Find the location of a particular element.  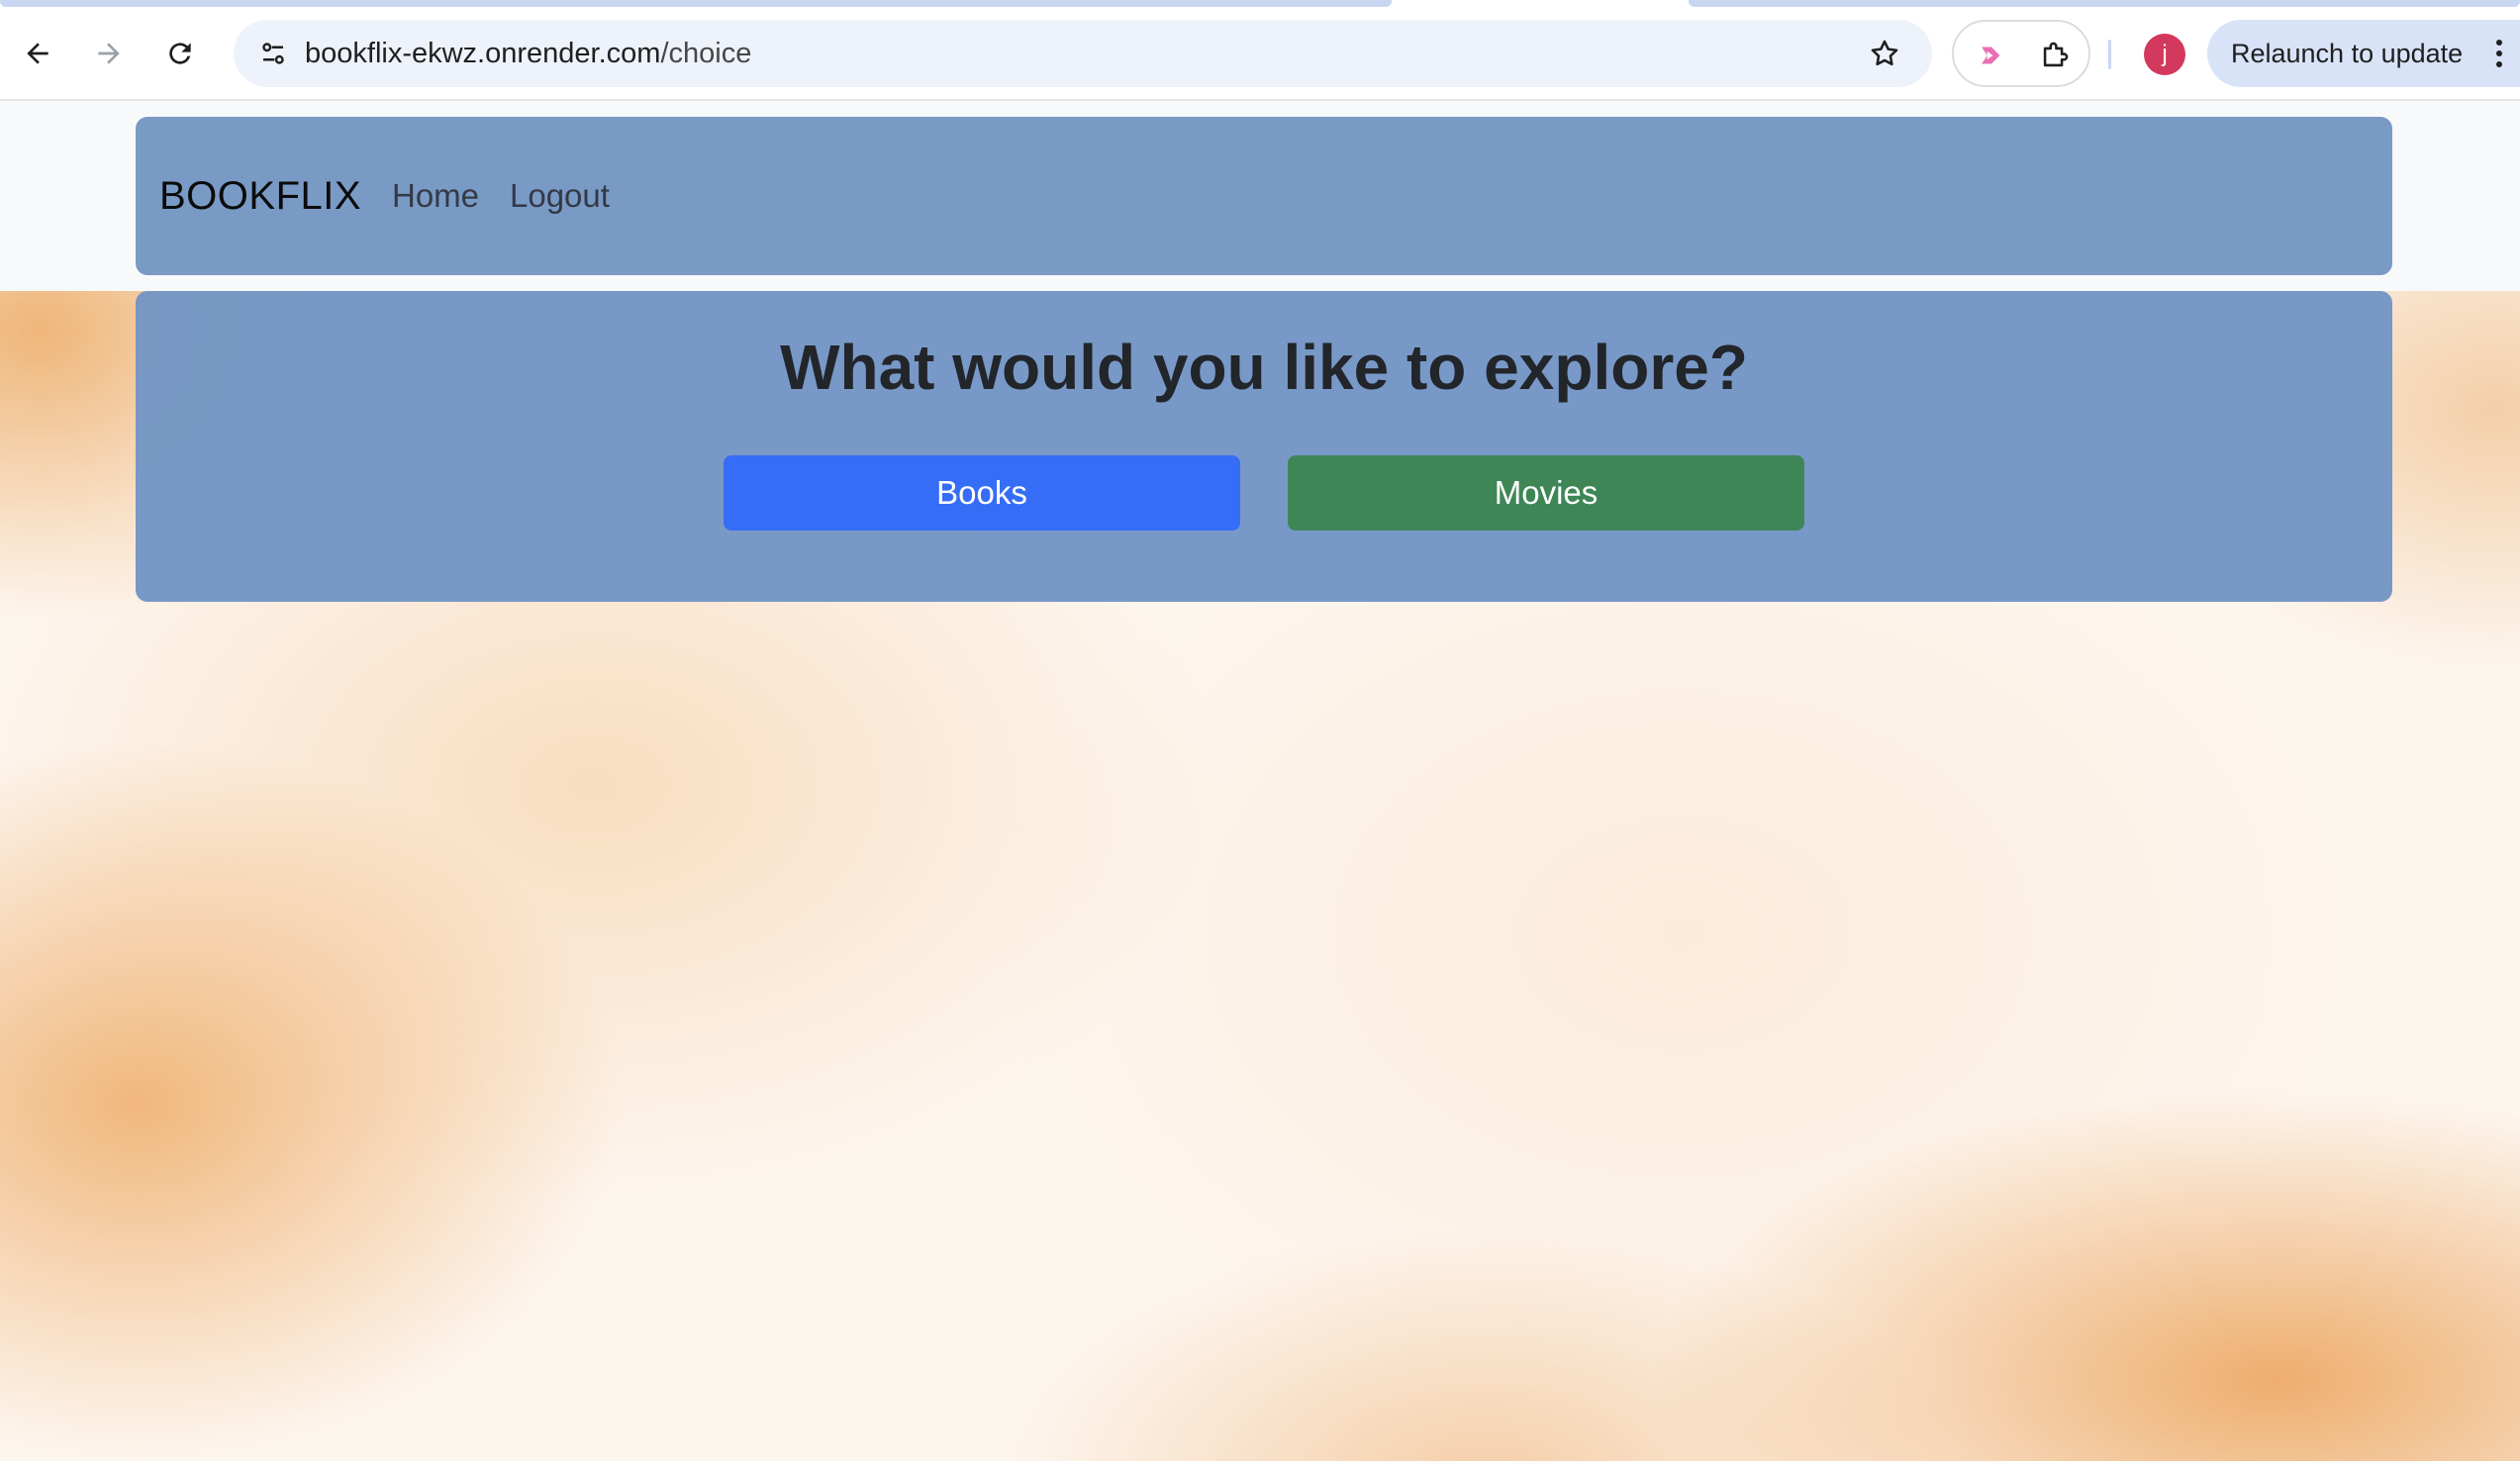

extensions-group is located at coordinates (2021, 54).